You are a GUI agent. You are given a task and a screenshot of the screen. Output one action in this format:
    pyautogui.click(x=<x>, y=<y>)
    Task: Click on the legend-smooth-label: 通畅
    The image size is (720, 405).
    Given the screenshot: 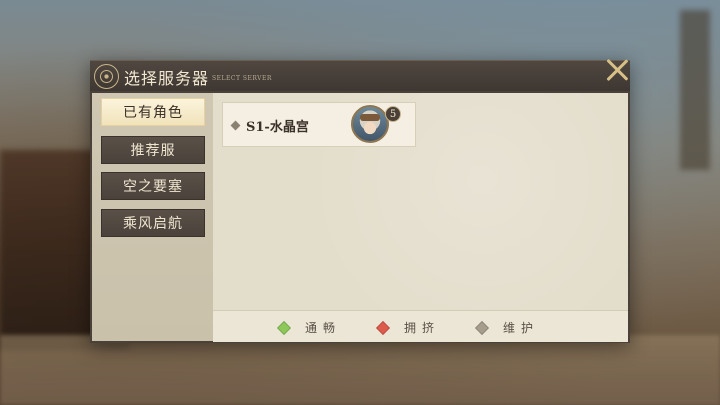 What is the action you would take?
    pyautogui.click(x=323, y=328)
    